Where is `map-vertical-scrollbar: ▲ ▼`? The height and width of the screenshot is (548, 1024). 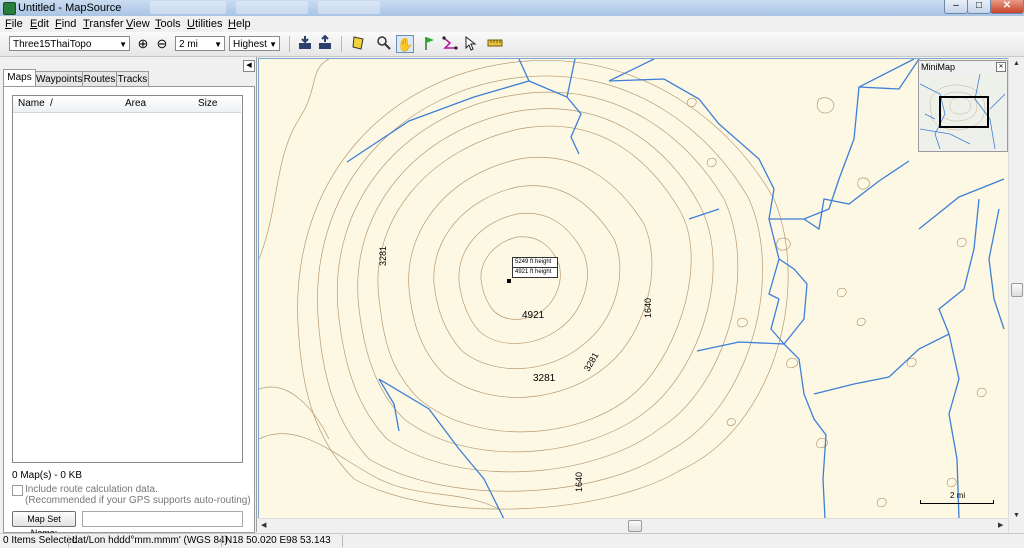 map-vertical-scrollbar: ▲ ▼ is located at coordinates (1016, 296).